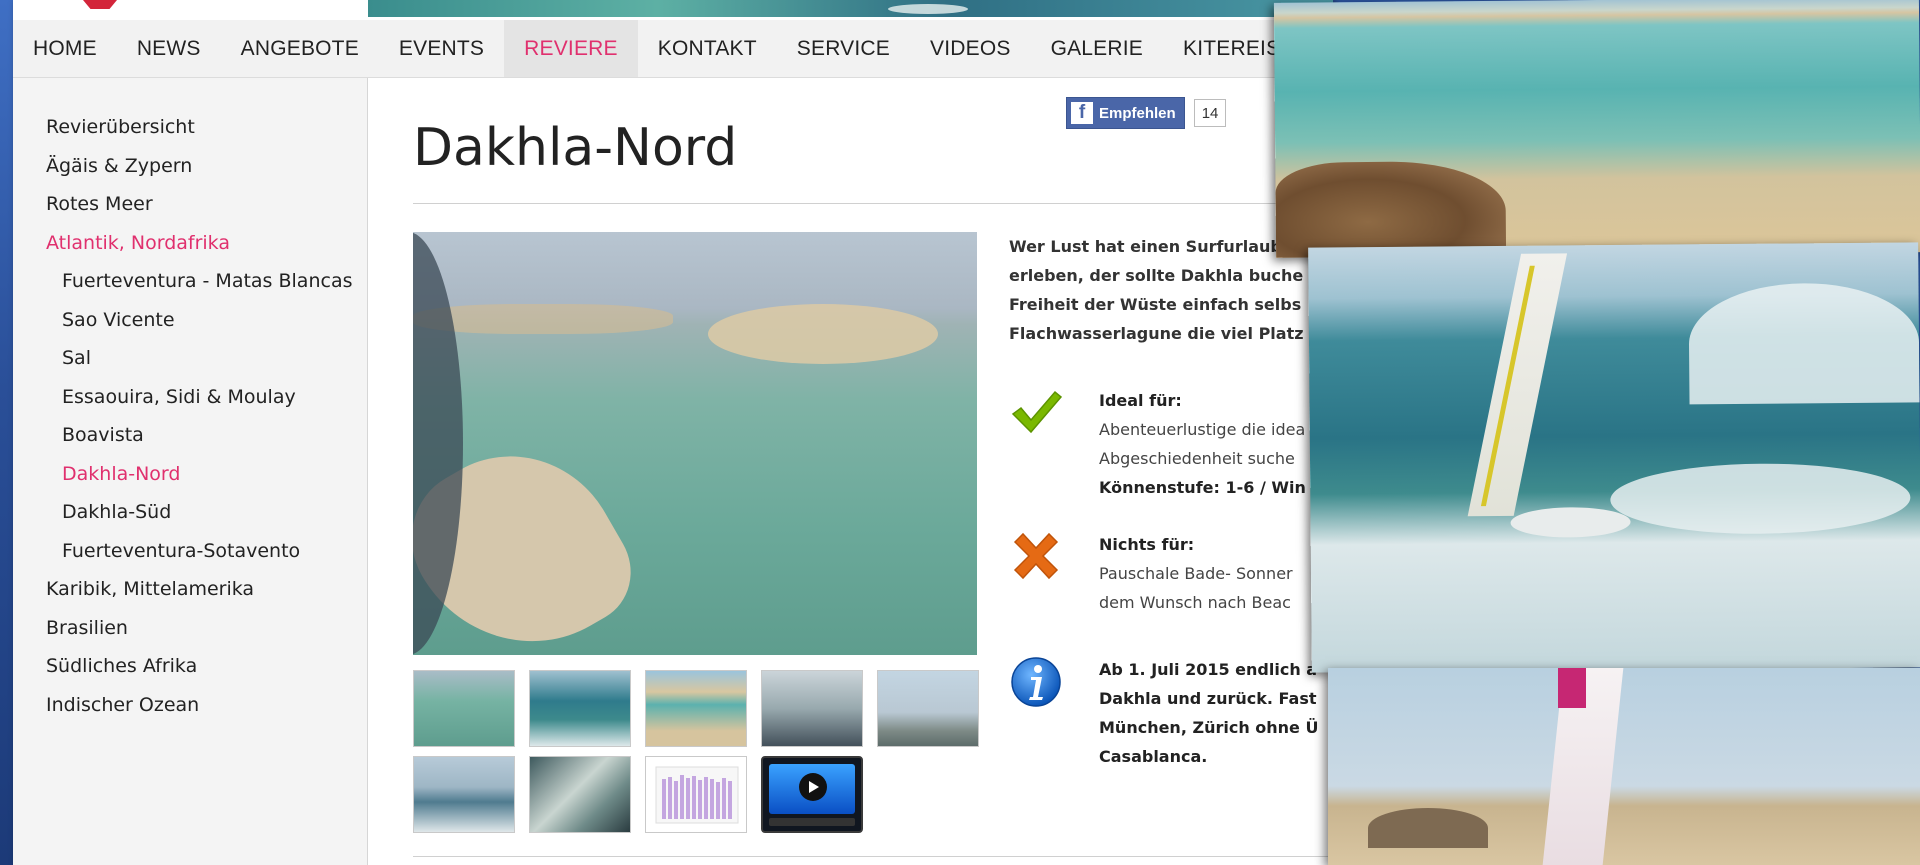 This screenshot has height=865, width=1920. What do you see at coordinates (850, 8) in the screenshot?
I see `header-banner-image` at bounding box center [850, 8].